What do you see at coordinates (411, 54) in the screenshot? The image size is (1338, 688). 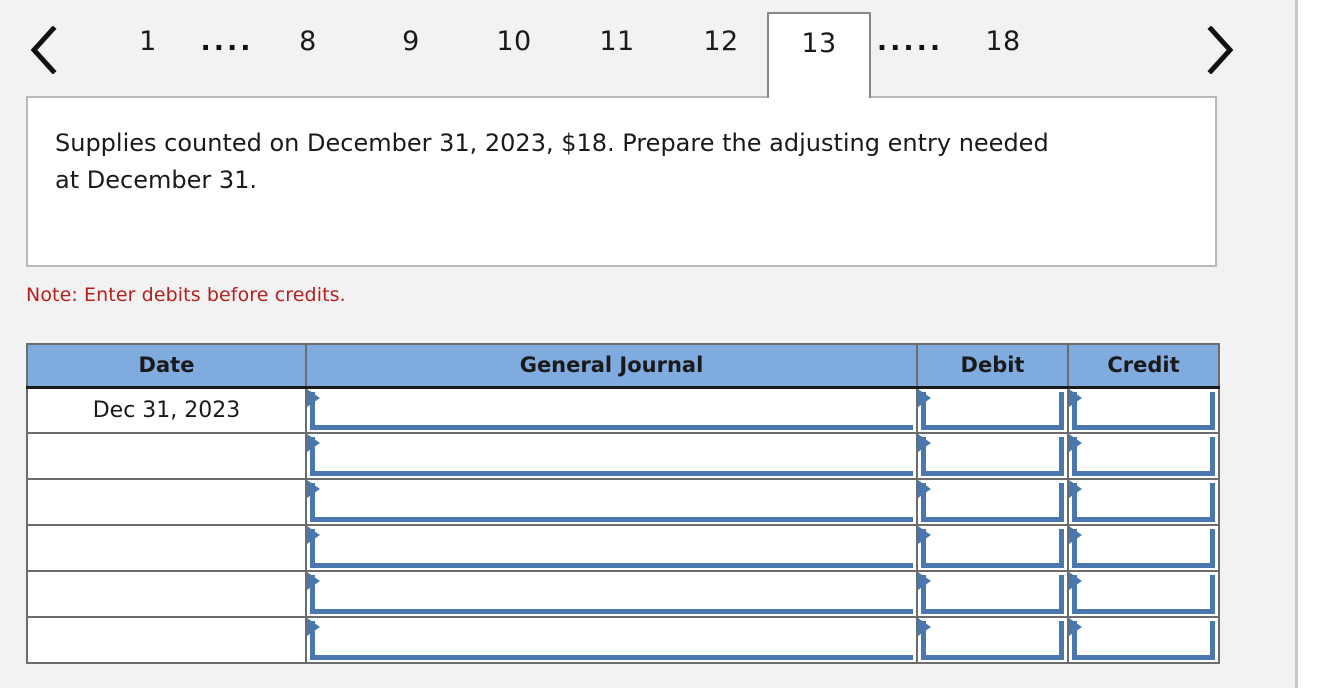 I see `pagination-page-9: 9` at bounding box center [411, 54].